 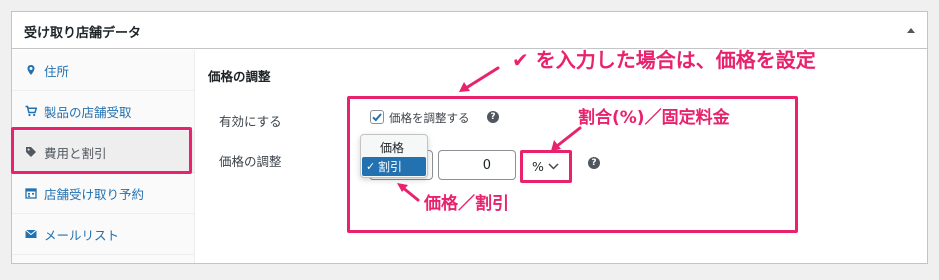 What do you see at coordinates (568, 137) in the screenshot?
I see `arrow-to-unit` at bounding box center [568, 137].